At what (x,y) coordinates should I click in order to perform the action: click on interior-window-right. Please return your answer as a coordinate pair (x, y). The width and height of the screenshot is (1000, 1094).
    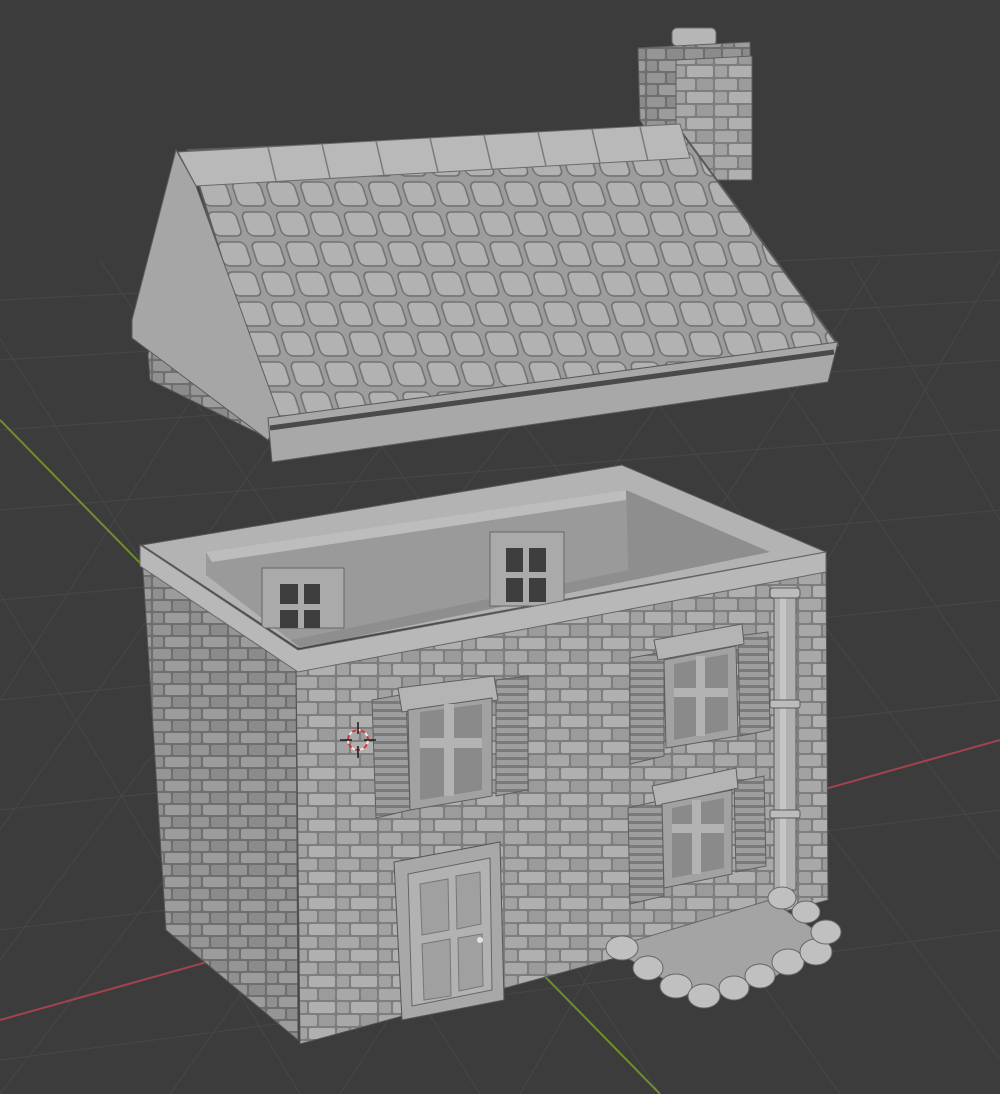
    Looking at the image, I should click on (527, 569).